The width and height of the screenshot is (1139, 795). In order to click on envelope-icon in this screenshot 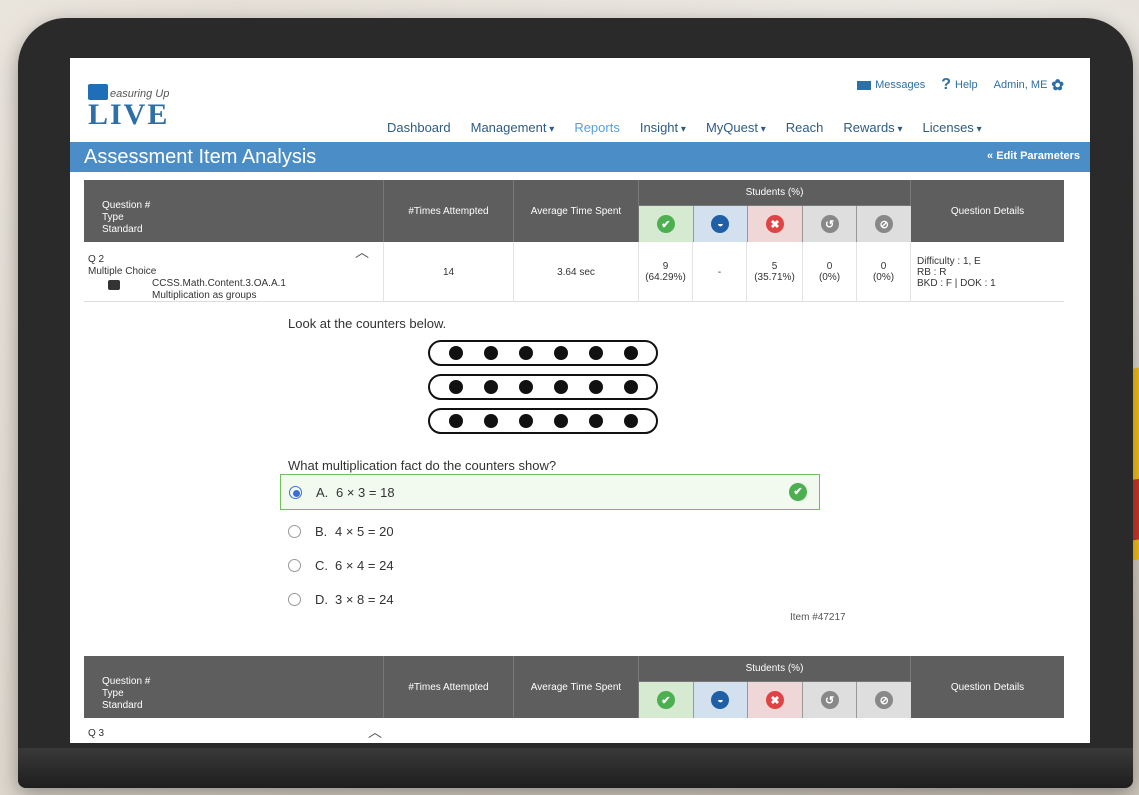, I will do `click(864, 85)`.